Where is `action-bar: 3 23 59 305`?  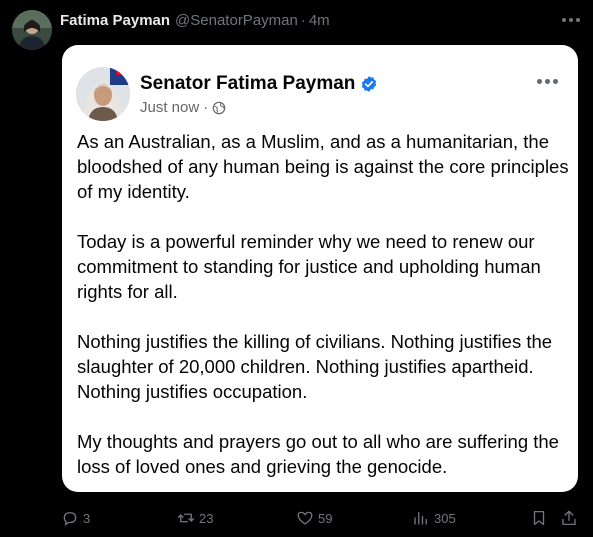
action-bar: 3 23 59 305 is located at coordinates (296, 518).